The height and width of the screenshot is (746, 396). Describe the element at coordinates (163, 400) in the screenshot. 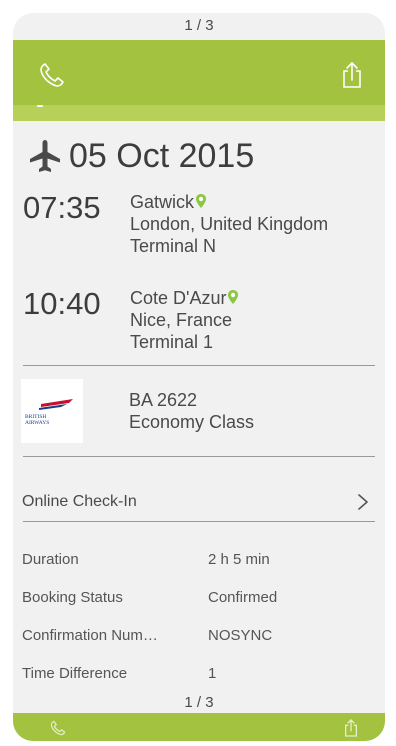

I see `flight-number: BA 2622` at that location.